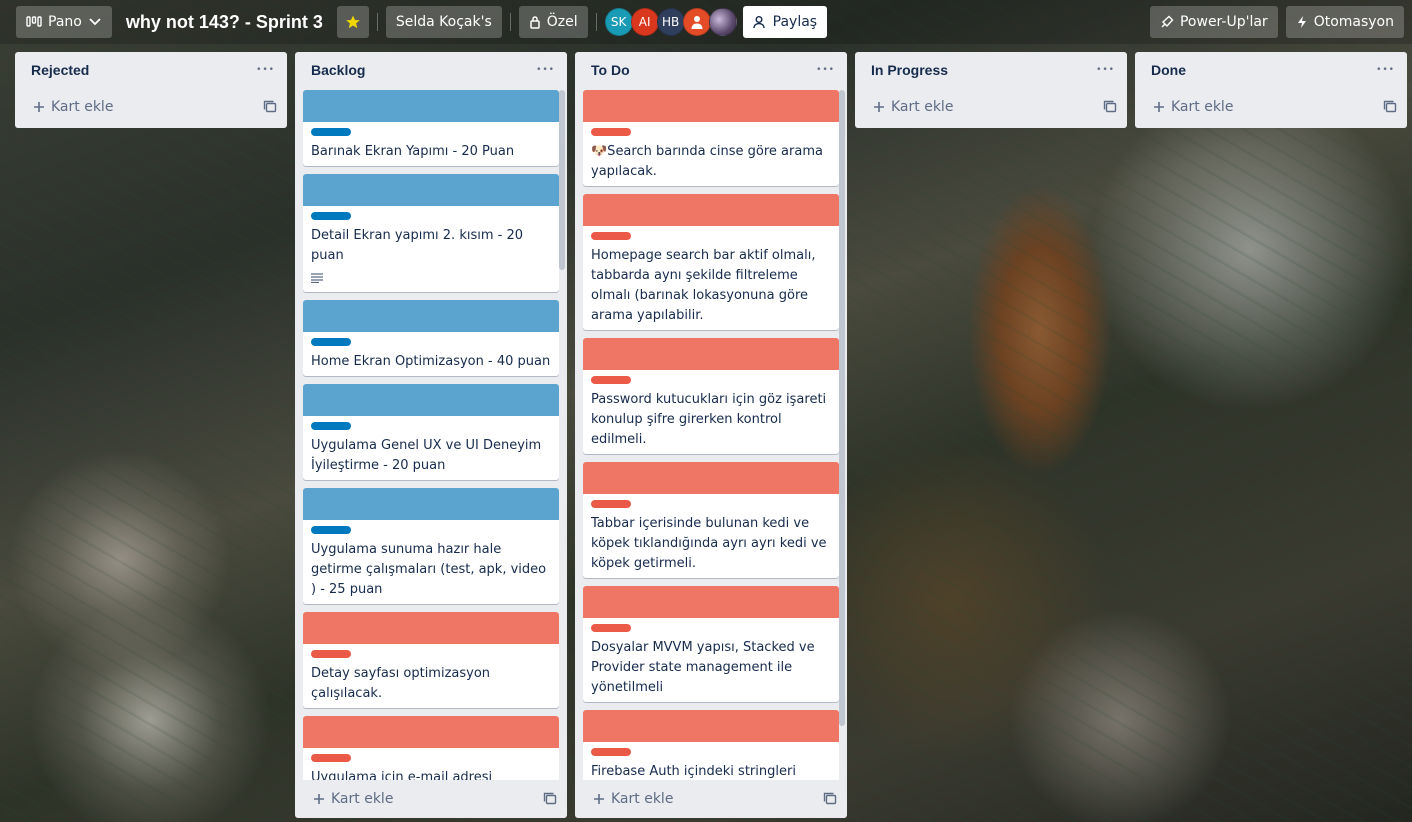  I want to click on powerups-button: Power-Up'lar, so click(1213, 22).